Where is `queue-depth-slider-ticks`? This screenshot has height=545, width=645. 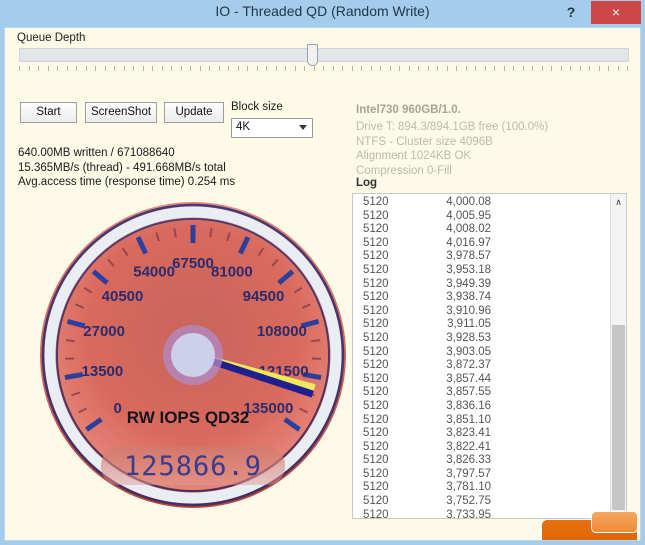 queue-depth-slider-ticks is located at coordinates (324, 70).